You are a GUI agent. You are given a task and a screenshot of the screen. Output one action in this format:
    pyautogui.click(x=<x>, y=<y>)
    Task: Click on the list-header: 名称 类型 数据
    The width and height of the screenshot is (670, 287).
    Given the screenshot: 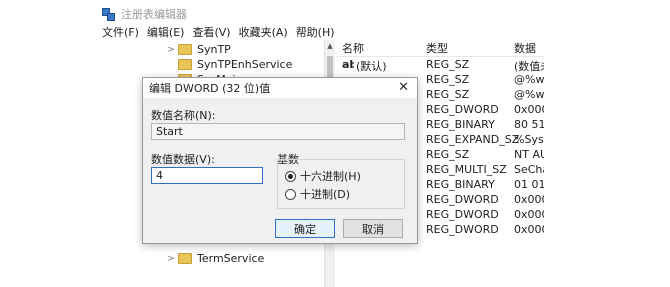 What is the action you would take?
    pyautogui.click(x=440, y=48)
    